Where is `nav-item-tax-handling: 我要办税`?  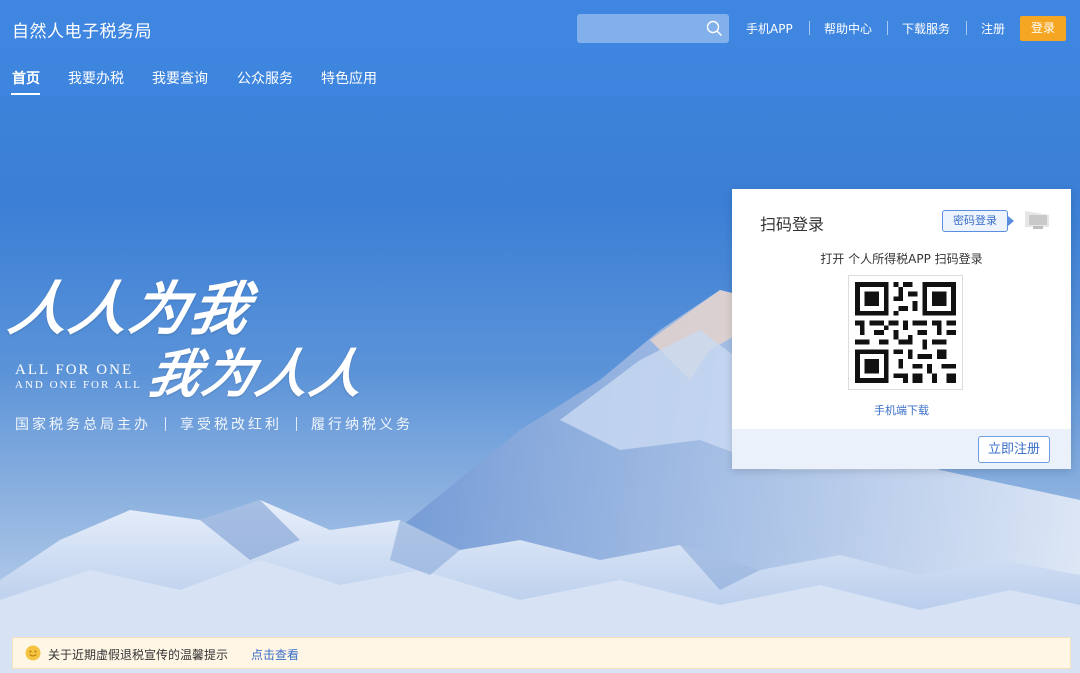
nav-item-tax-handling: 我要办税 is located at coordinates (96, 78).